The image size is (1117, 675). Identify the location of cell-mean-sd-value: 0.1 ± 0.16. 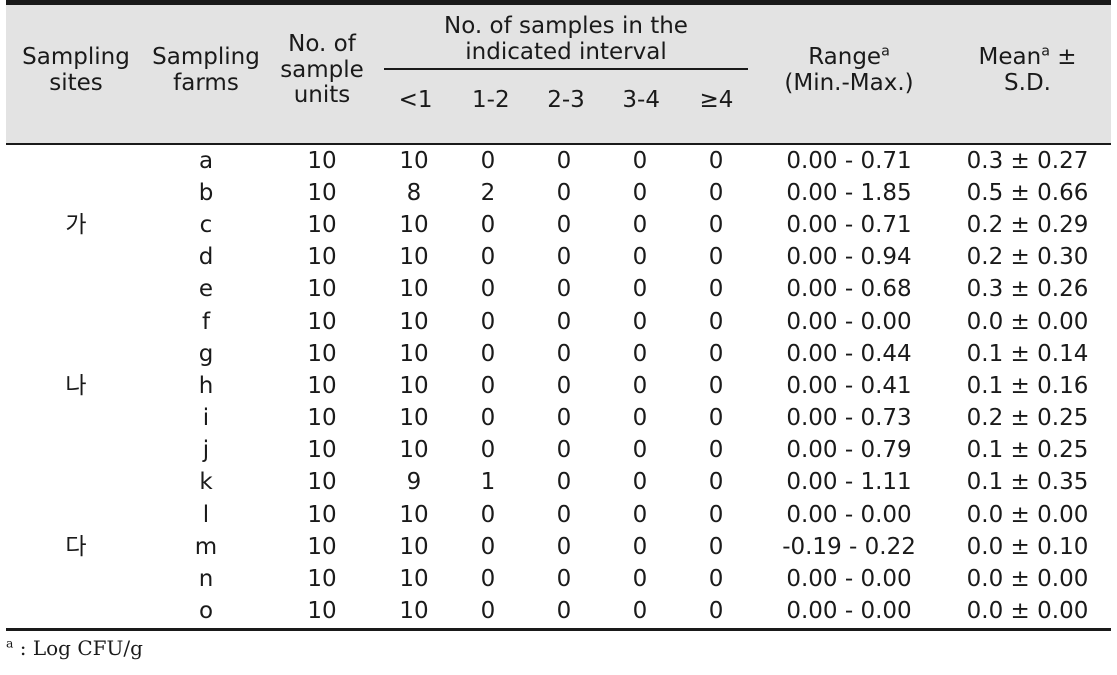
(1027, 385).